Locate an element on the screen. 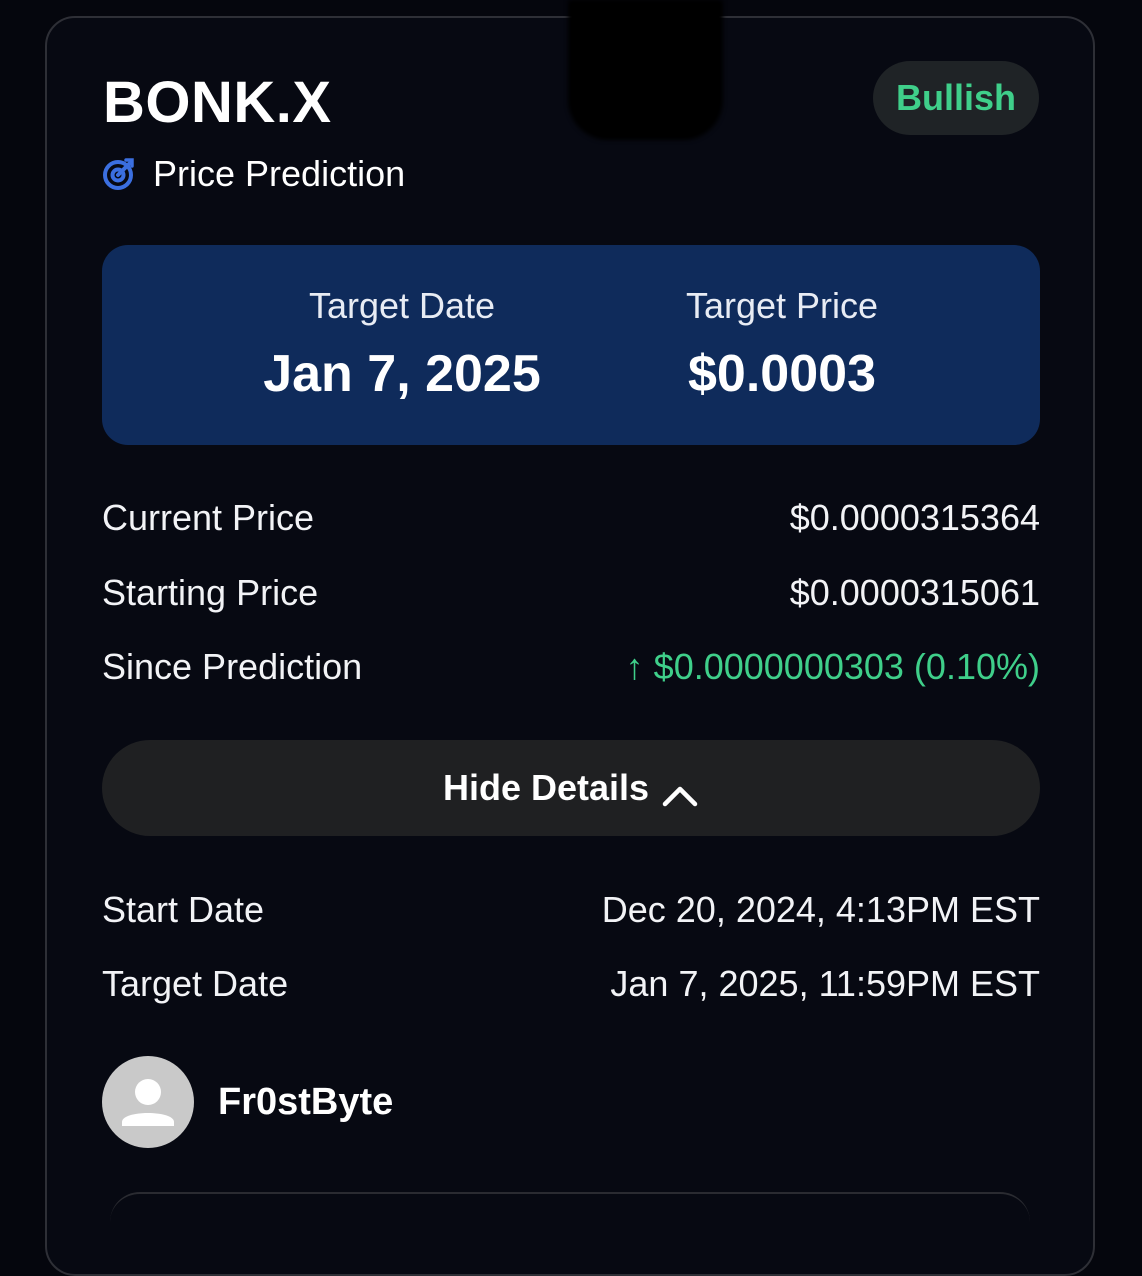 The image size is (1142, 1276). person-icon is located at coordinates (148, 1102).